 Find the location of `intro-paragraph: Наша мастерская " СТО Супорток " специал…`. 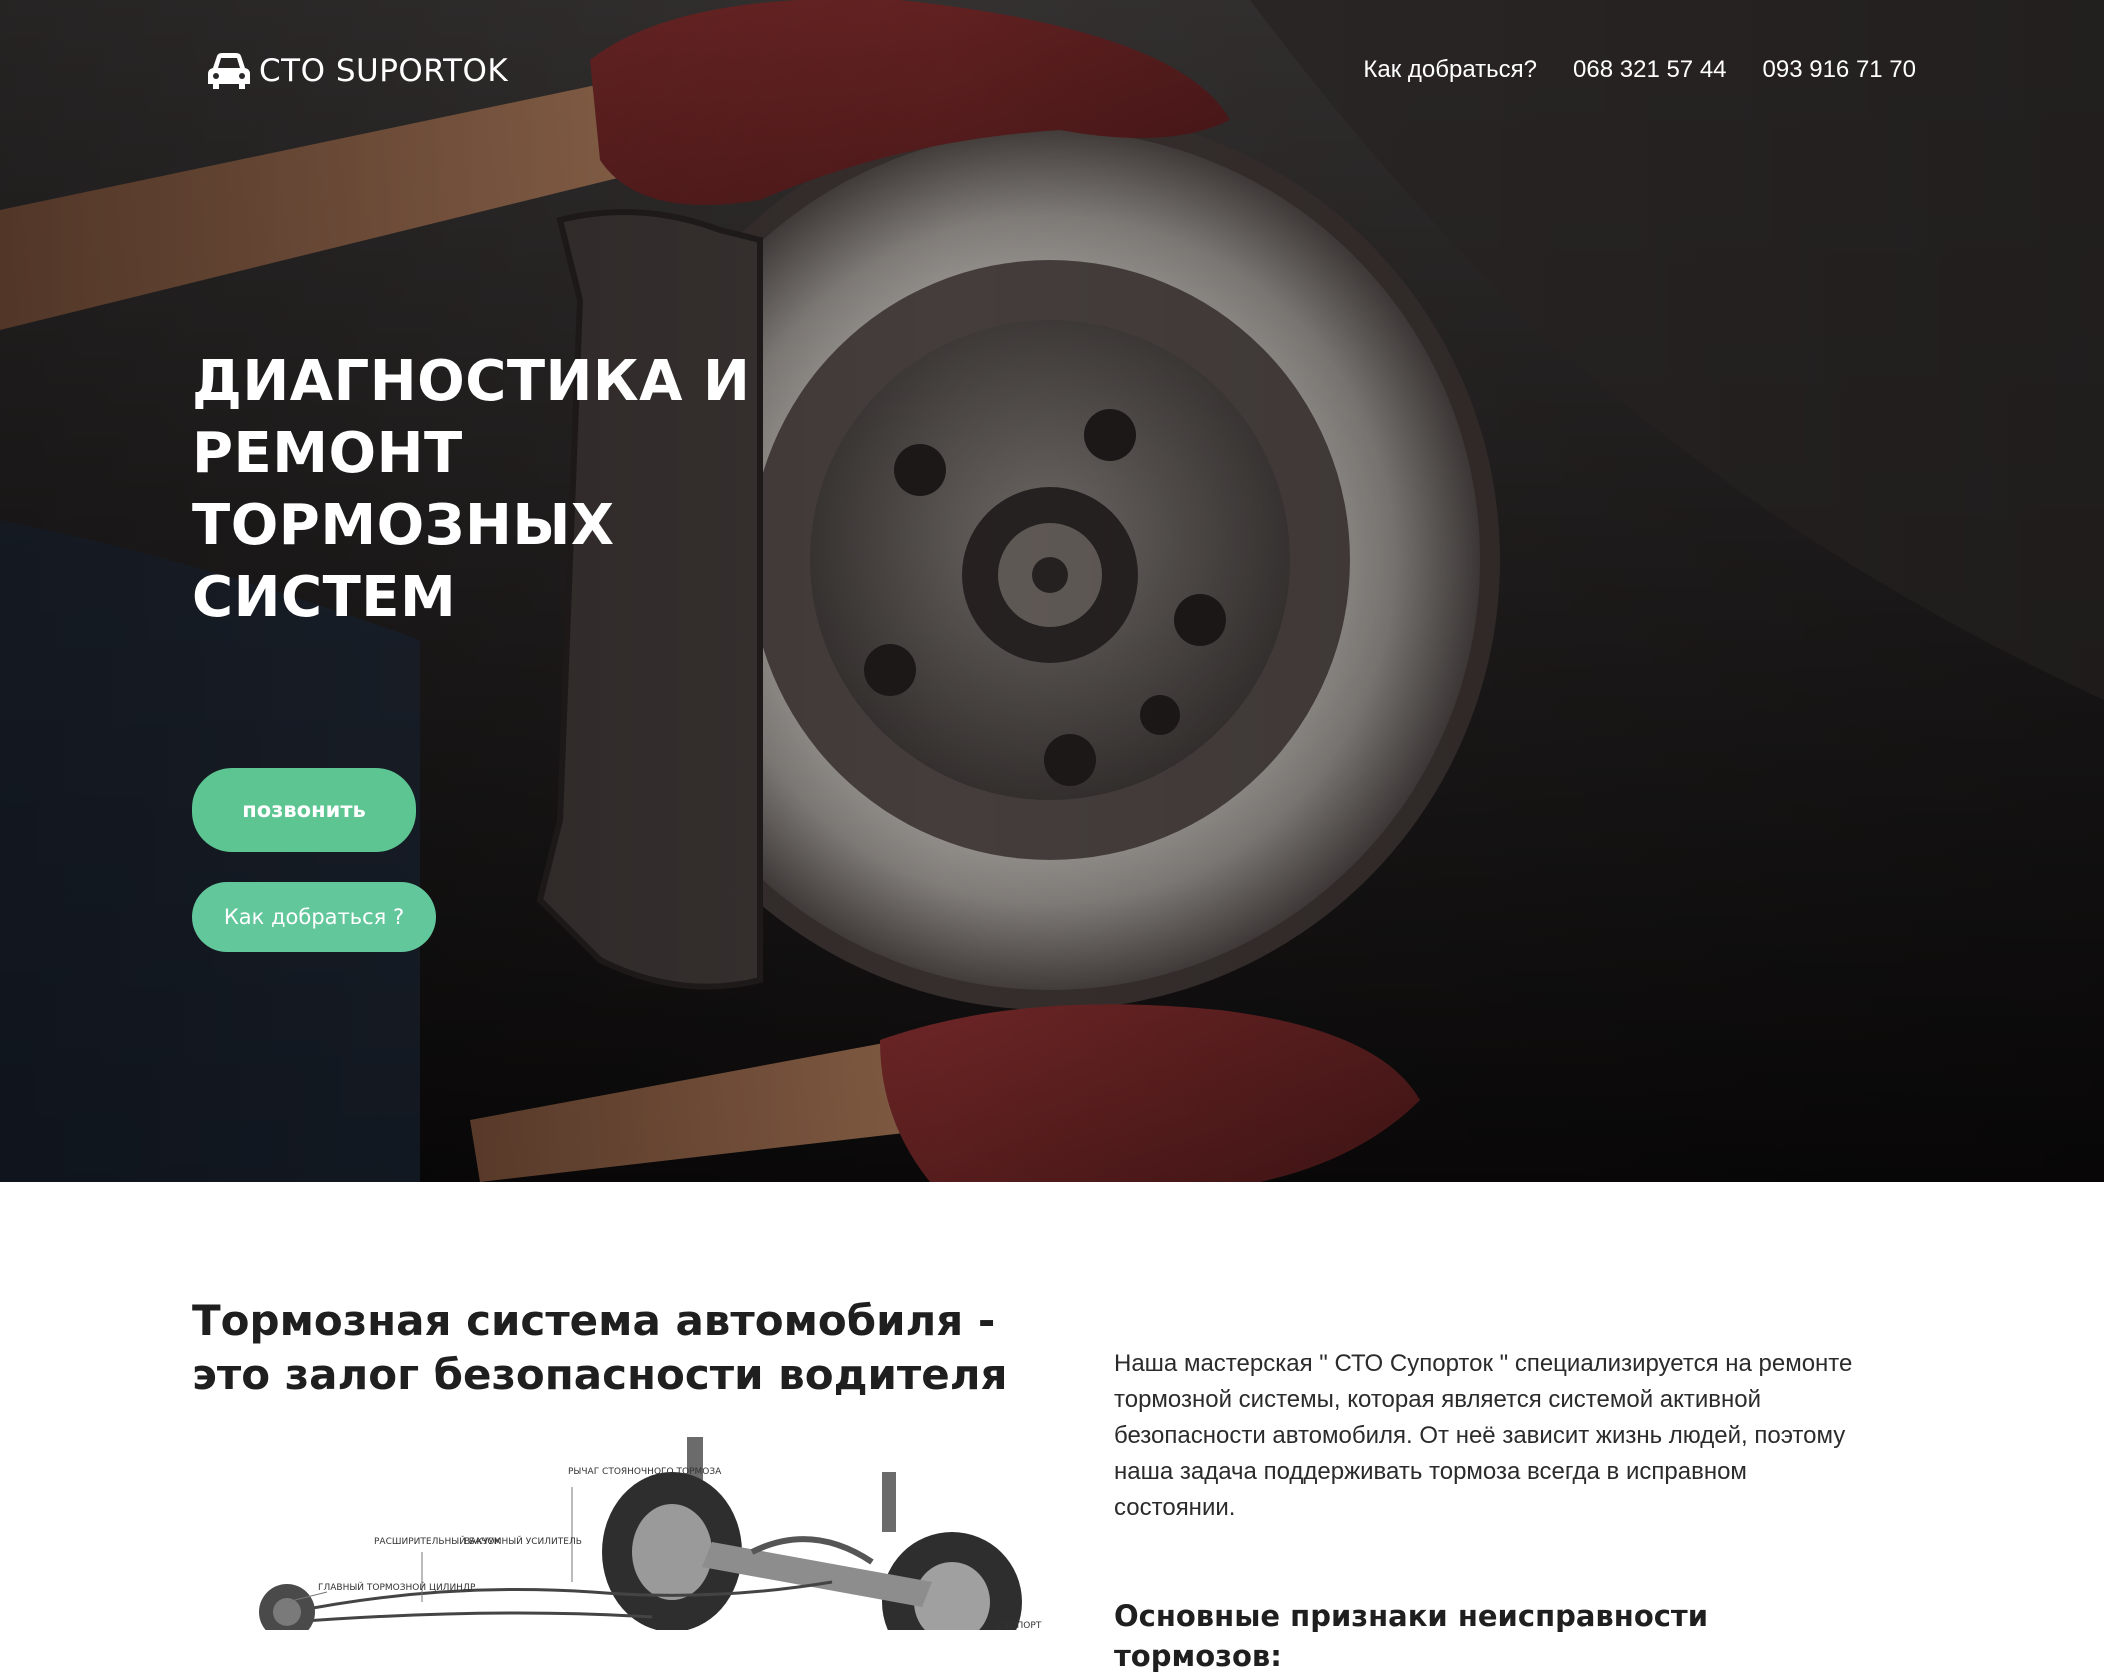

intro-paragraph: Наша мастерская " СТО Супорток " специал… is located at coordinates (1483, 1435).